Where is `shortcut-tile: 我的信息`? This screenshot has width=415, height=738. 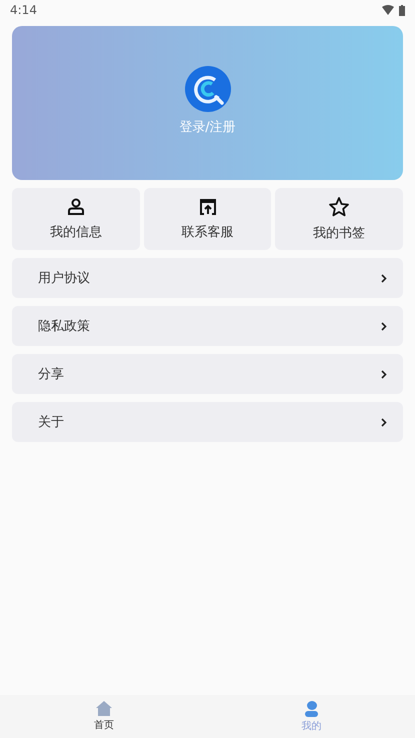 shortcut-tile: 我的信息 is located at coordinates (76, 219).